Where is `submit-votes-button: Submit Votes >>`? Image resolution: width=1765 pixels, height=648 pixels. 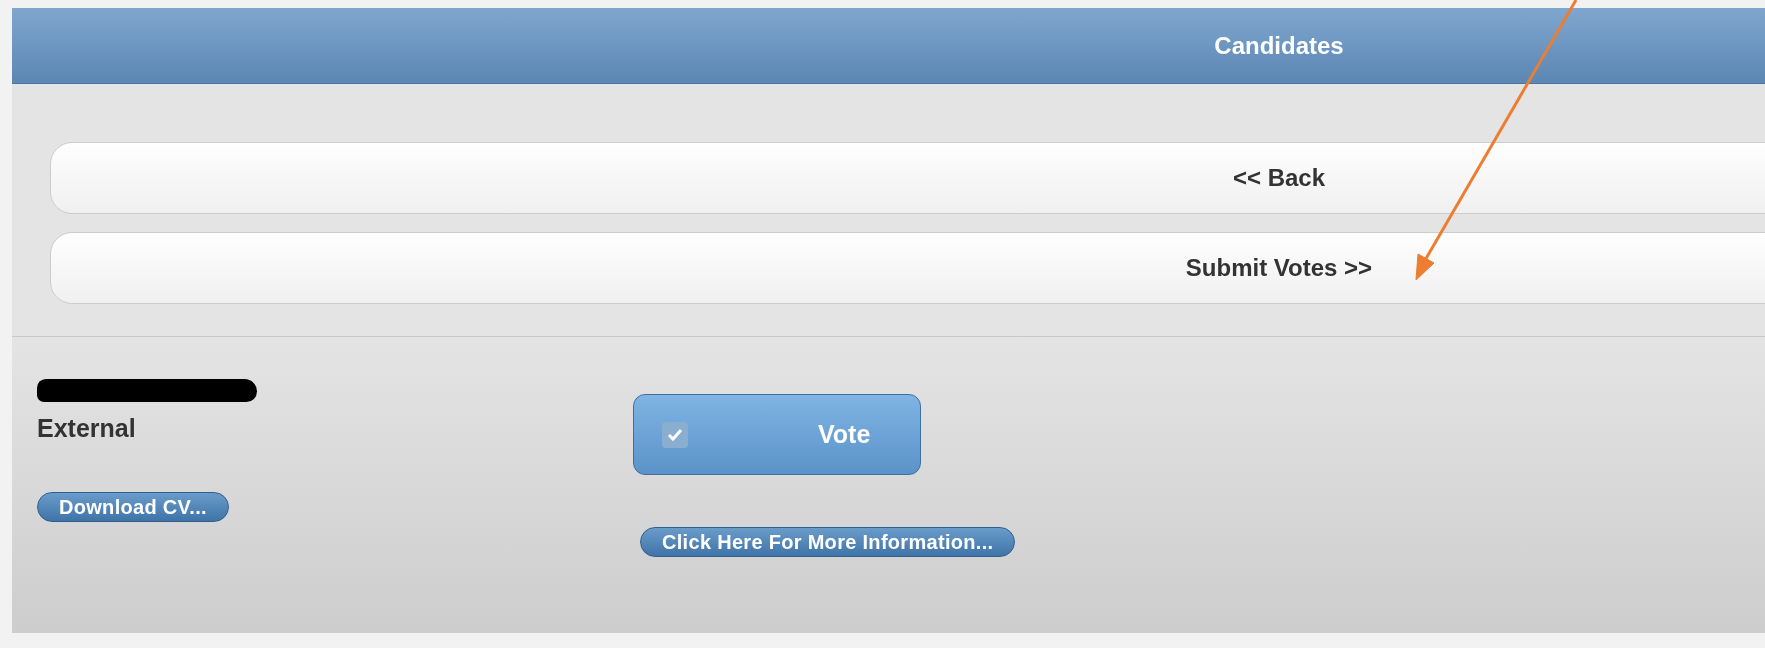 submit-votes-button: Submit Votes >> is located at coordinates (907, 268).